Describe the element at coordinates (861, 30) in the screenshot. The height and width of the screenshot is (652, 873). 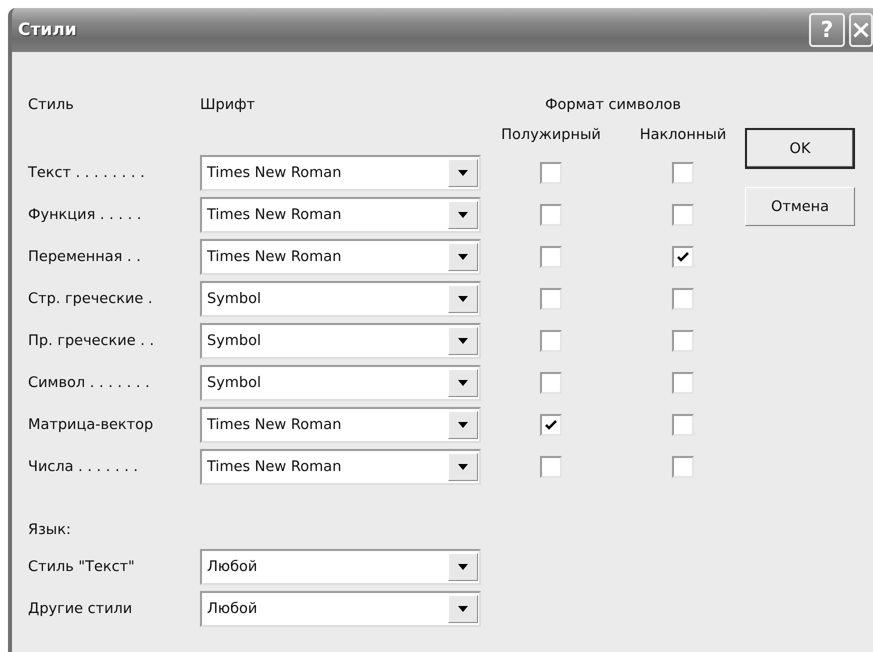
I see `close-button` at that location.